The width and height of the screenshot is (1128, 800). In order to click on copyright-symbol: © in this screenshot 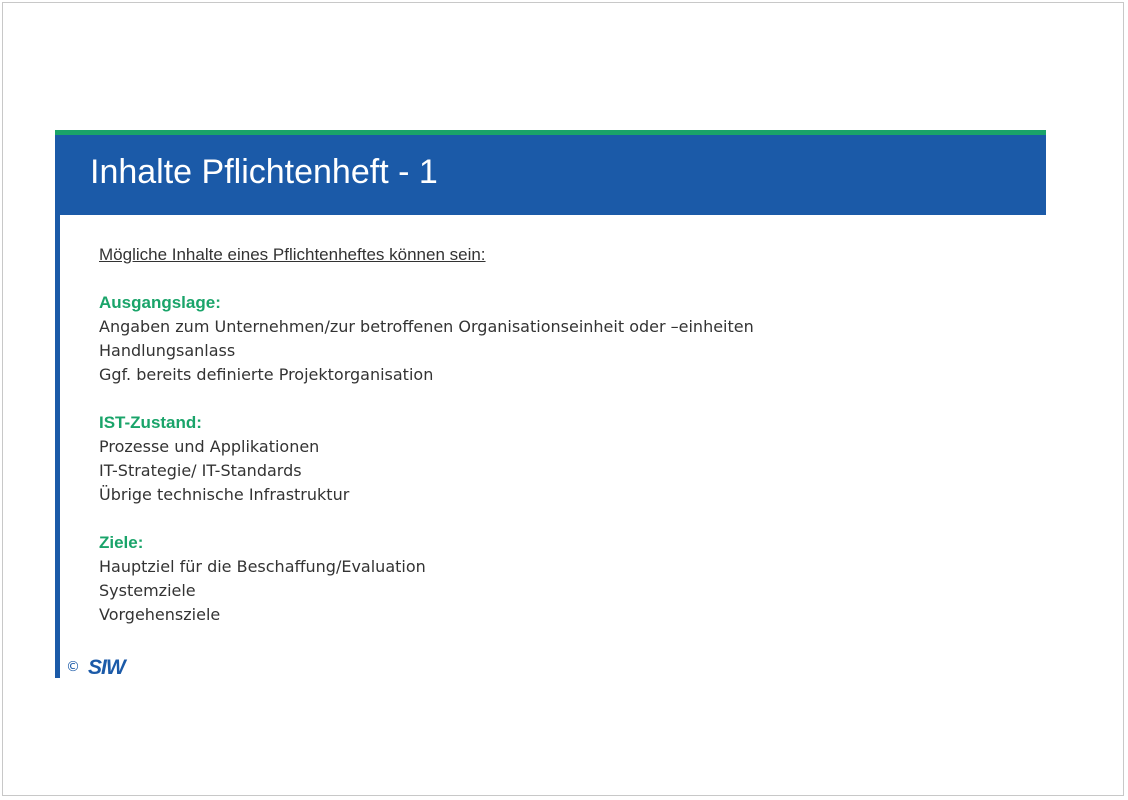, I will do `click(73, 667)`.